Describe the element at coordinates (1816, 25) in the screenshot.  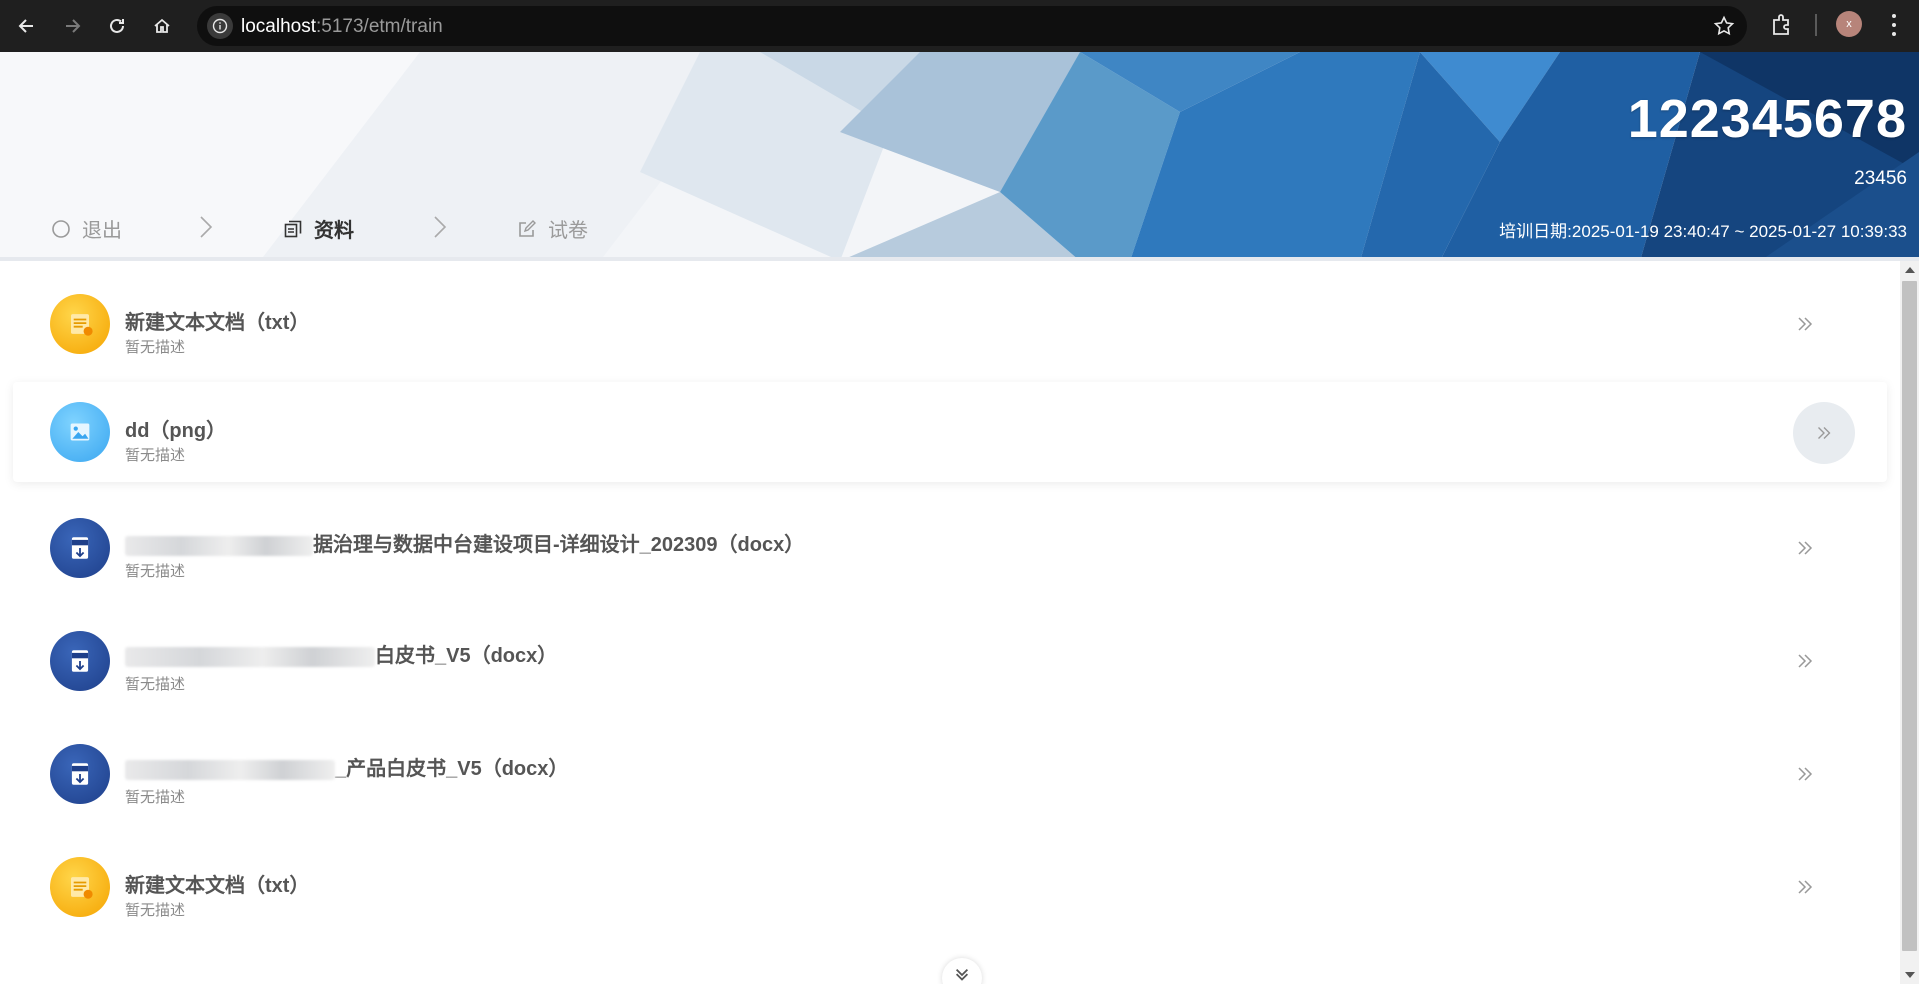
I see `toolbar-divider` at that location.